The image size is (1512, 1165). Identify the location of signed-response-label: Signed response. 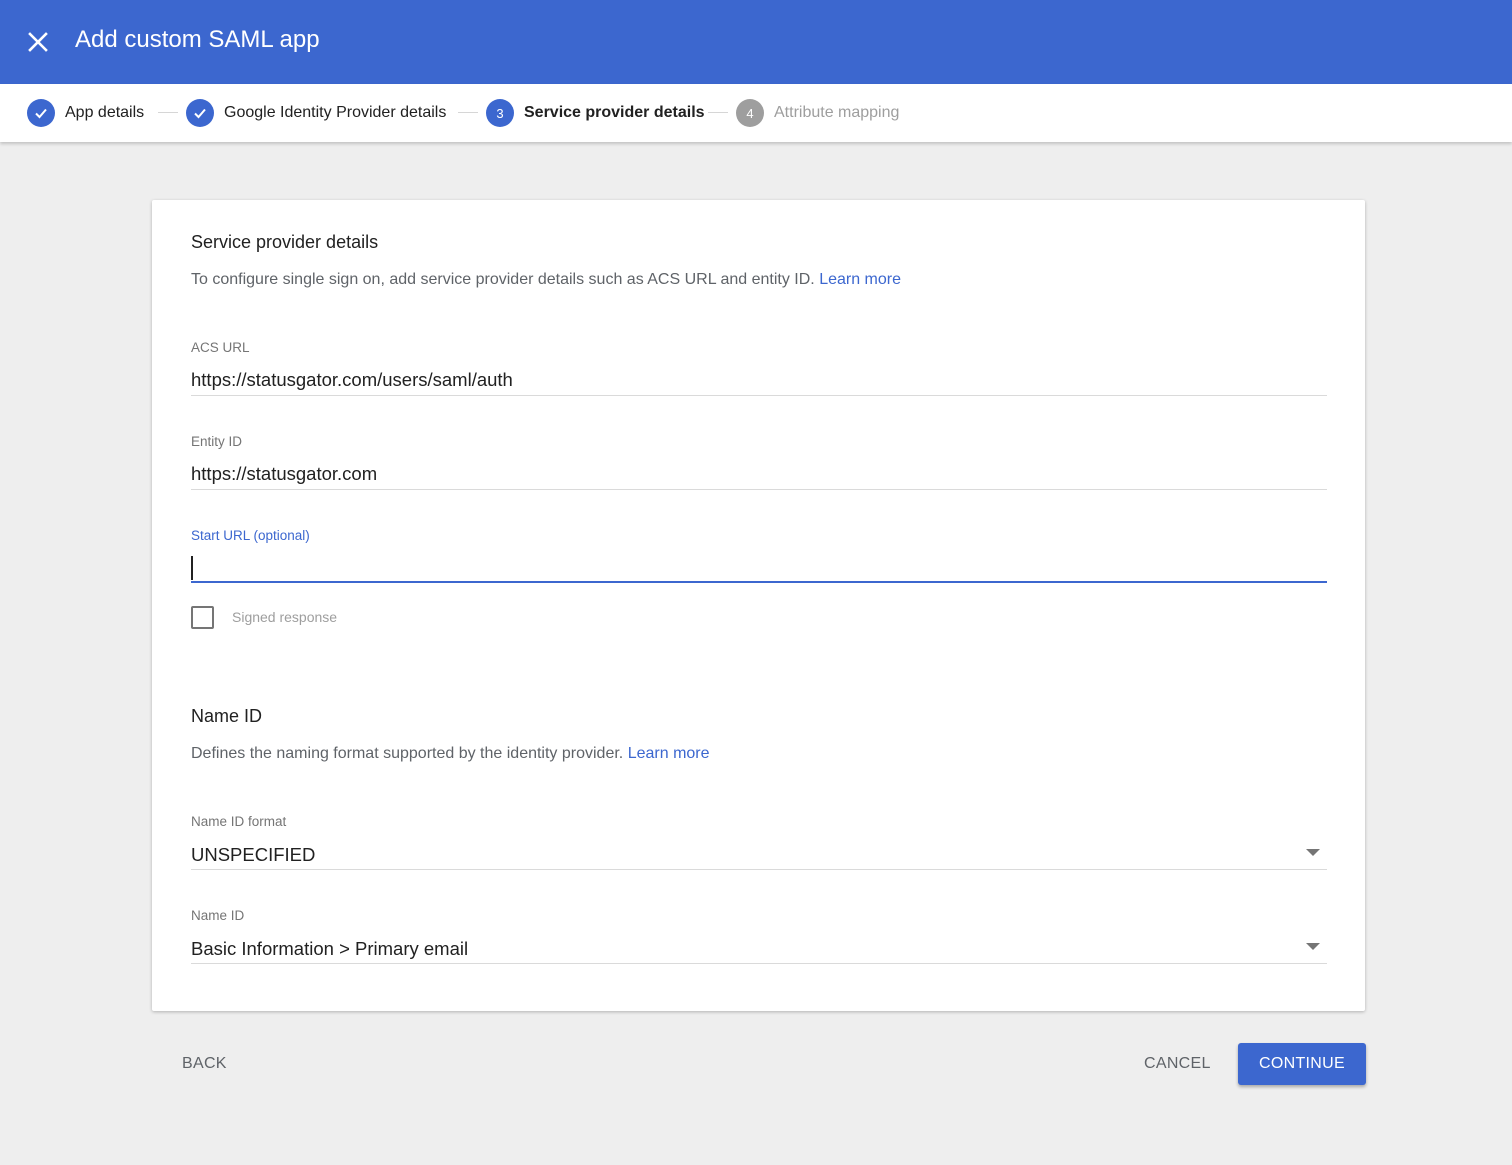
(285, 617).